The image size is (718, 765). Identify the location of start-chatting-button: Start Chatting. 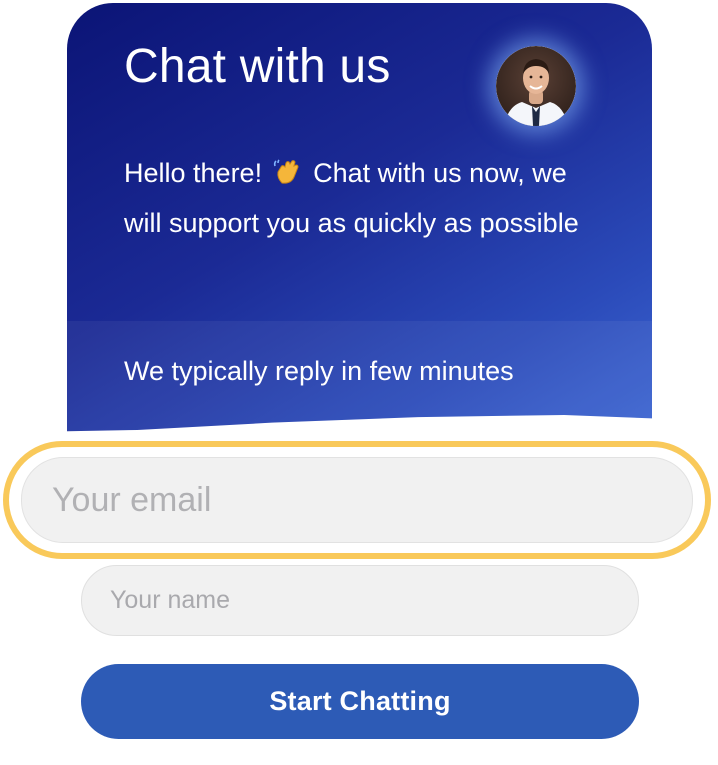
(360, 701).